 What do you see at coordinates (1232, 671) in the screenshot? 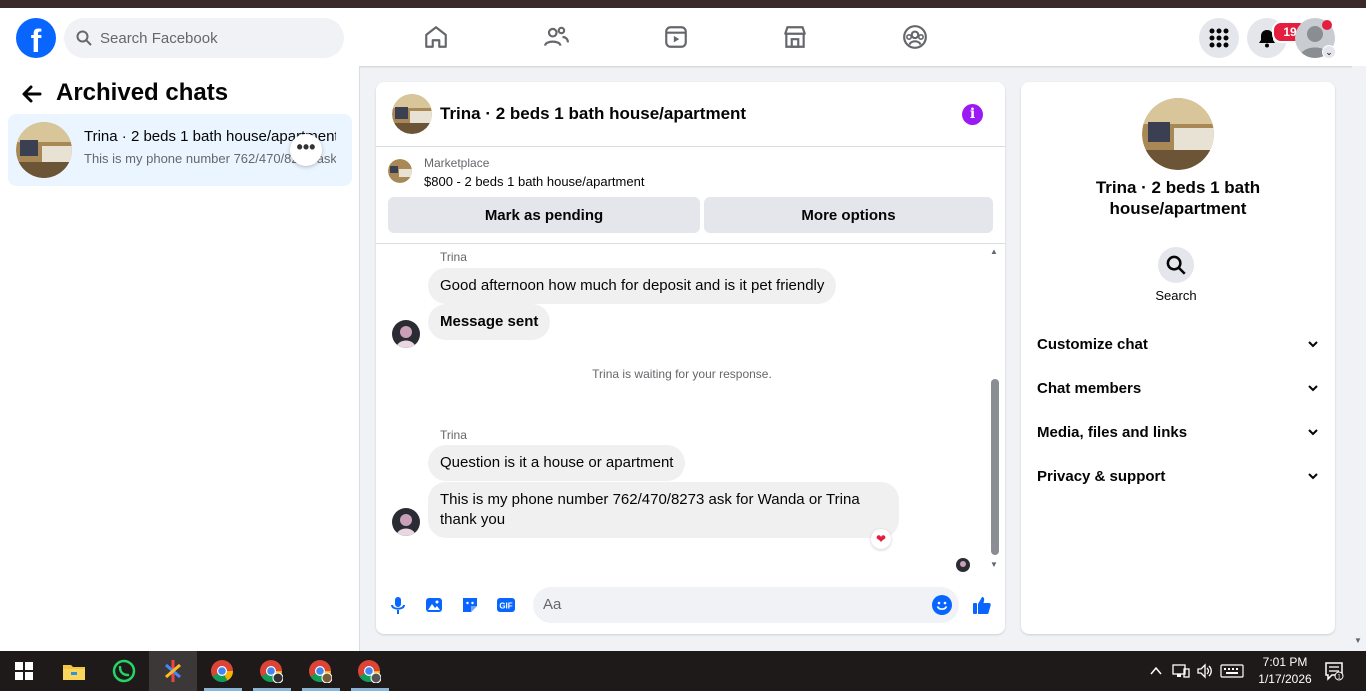
I see `keyboard-icon` at bounding box center [1232, 671].